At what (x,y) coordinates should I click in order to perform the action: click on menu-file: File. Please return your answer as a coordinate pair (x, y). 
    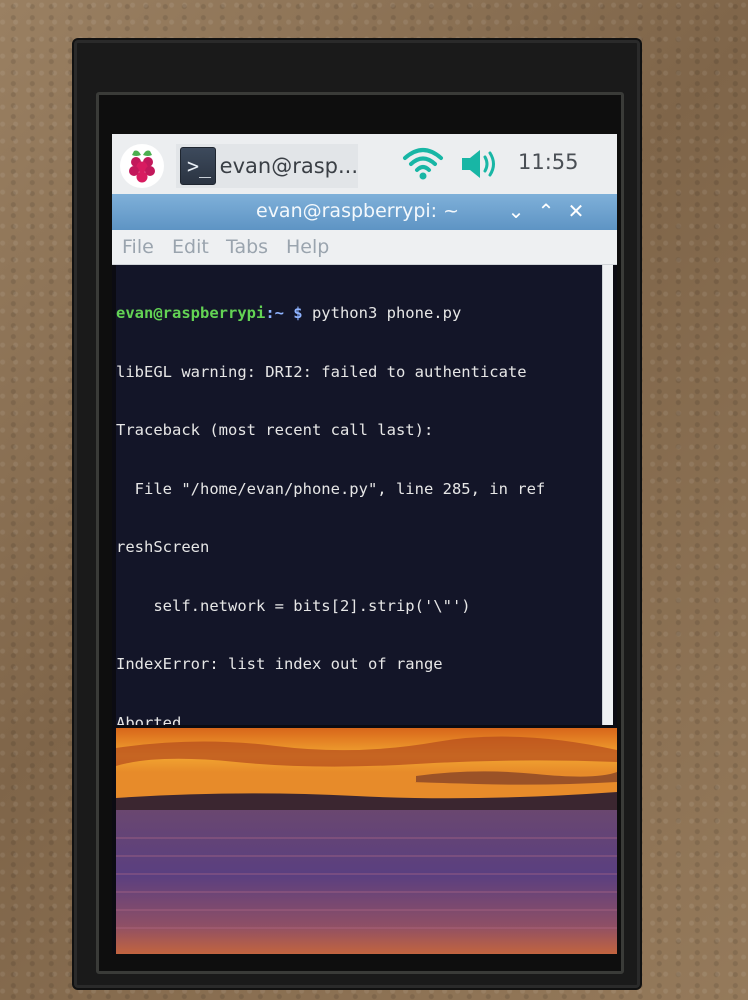
    Looking at the image, I should click on (138, 247).